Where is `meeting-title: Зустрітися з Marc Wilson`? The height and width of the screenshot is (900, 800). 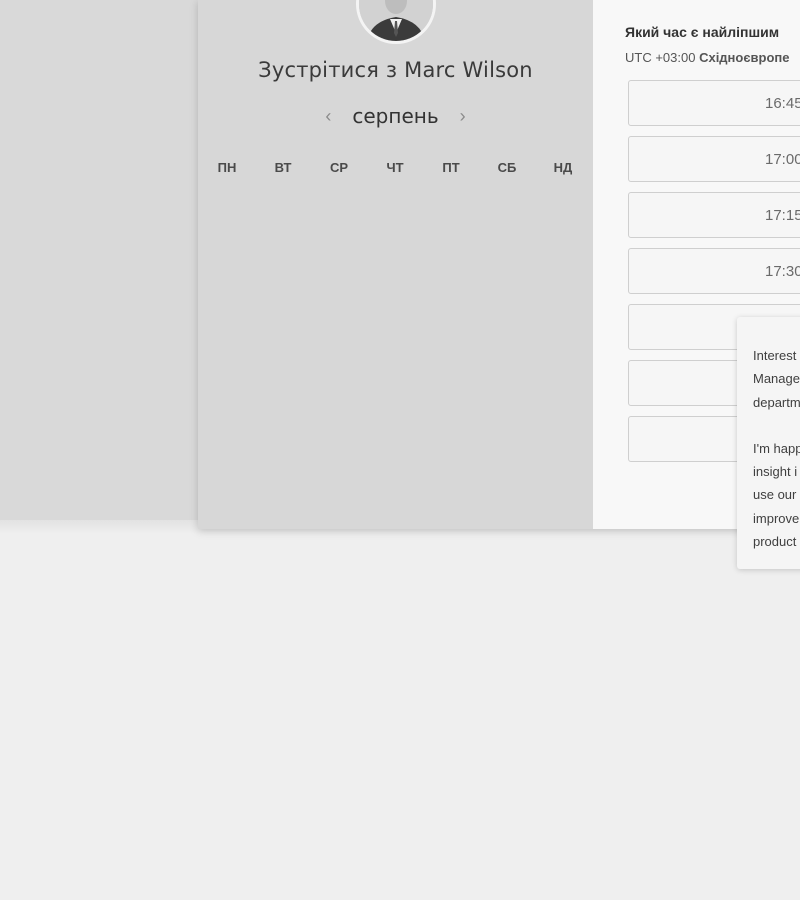
meeting-title: Зустрітися з Marc Wilson is located at coordinates (395, 70).